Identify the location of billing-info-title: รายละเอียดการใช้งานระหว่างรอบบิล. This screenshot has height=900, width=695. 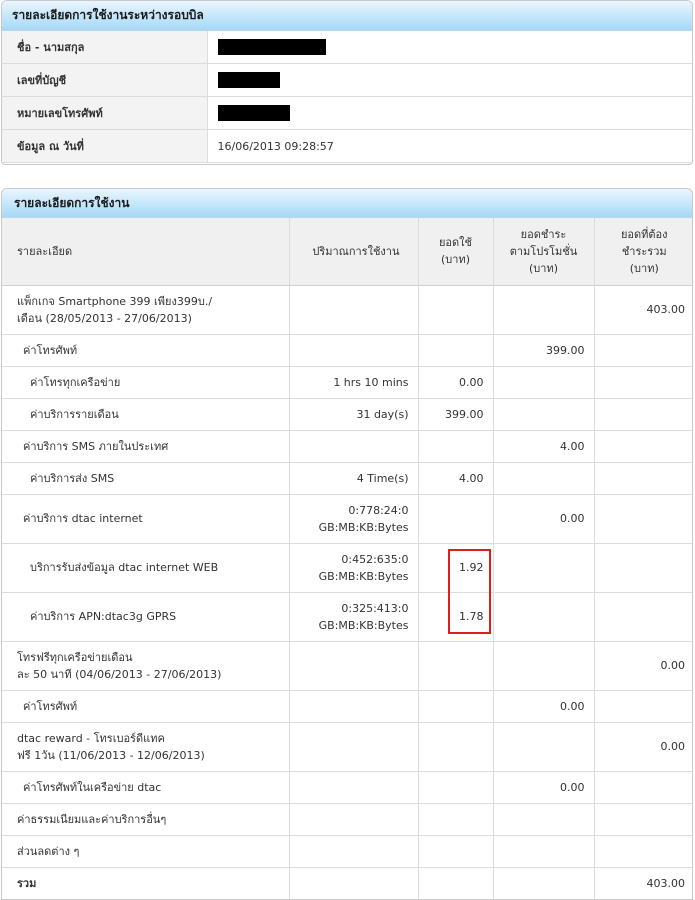
(347, 16).